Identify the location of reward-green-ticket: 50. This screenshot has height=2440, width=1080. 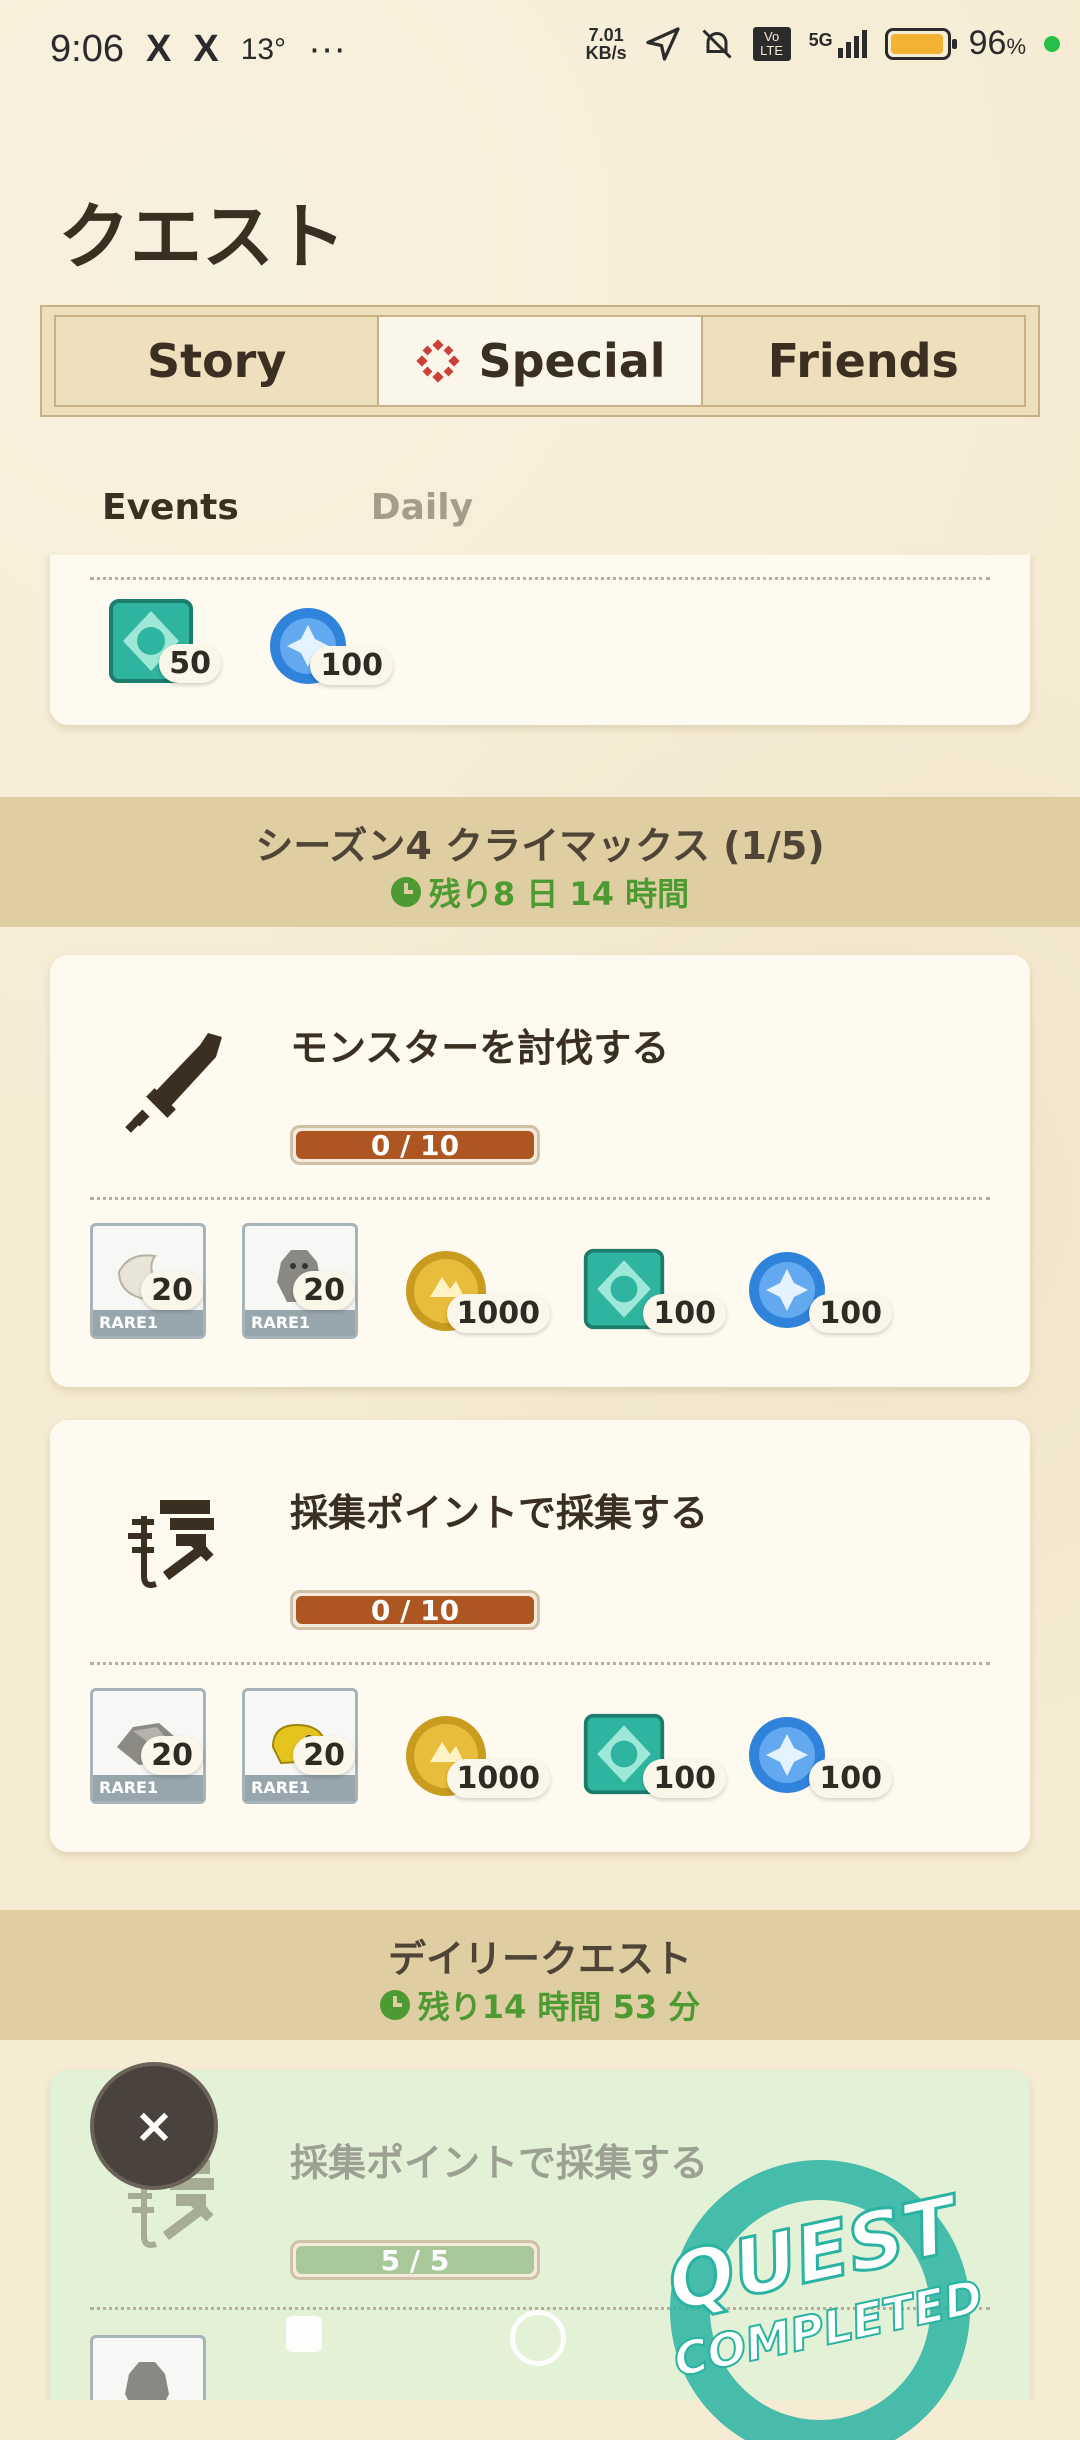
(163, 641).